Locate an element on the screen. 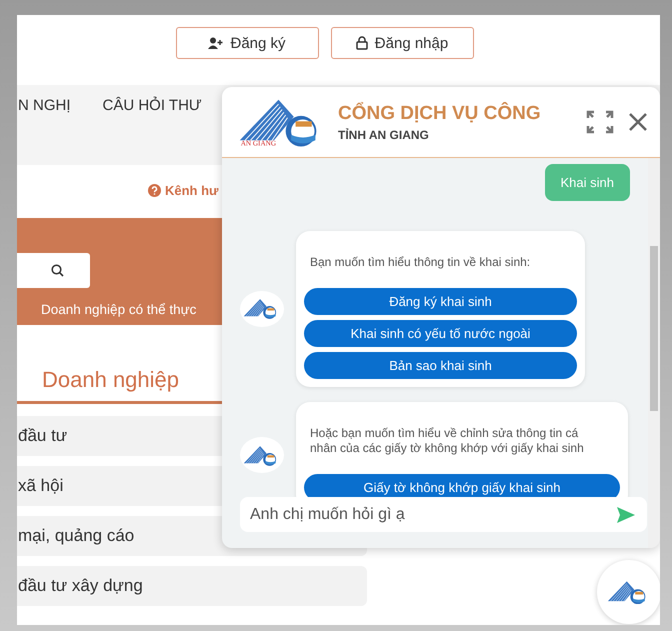 The image size is (672, 631). bot-message-text: Bạn muốn tìm hiểu thông tin về khai sinh: is located at coordinates (420, 263).